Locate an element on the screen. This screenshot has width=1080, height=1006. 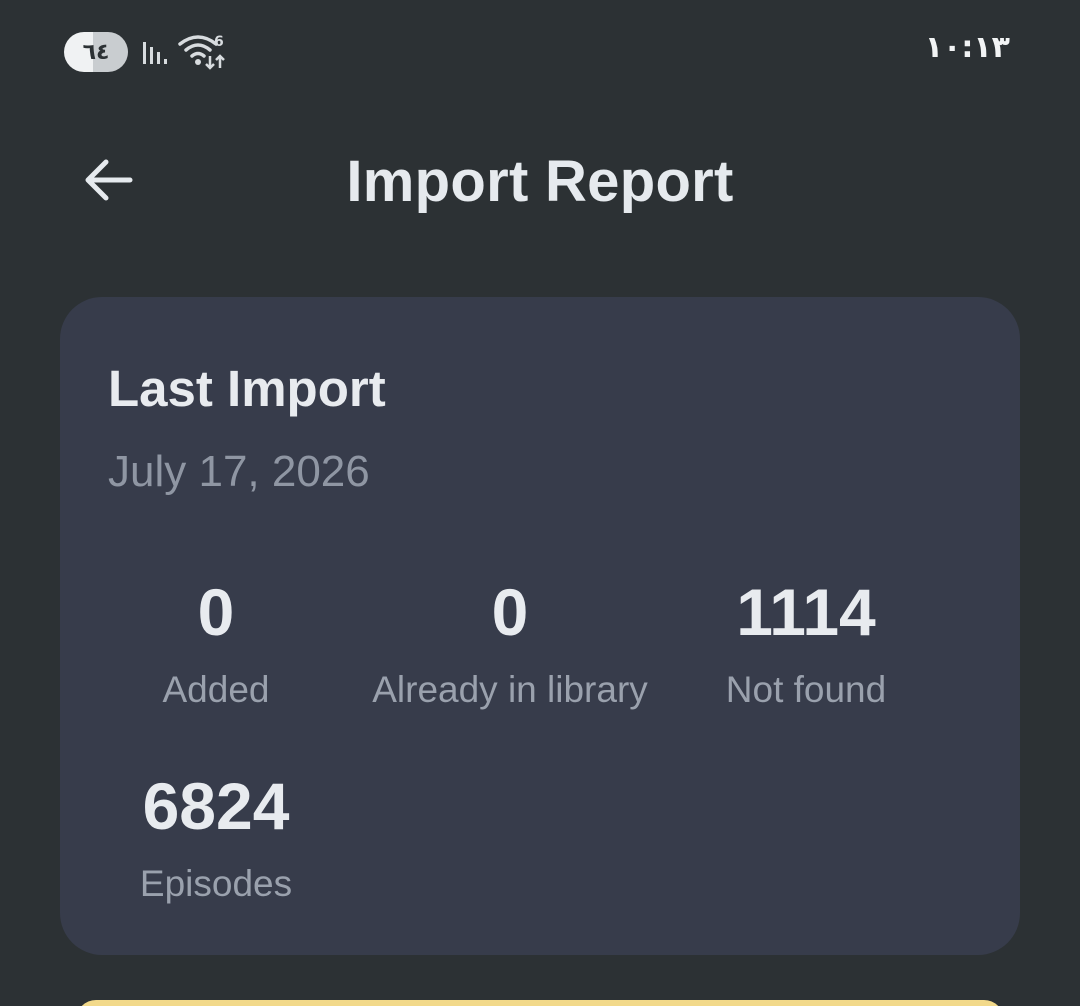
page-title: Import Report is located at coordinates (540, 181).